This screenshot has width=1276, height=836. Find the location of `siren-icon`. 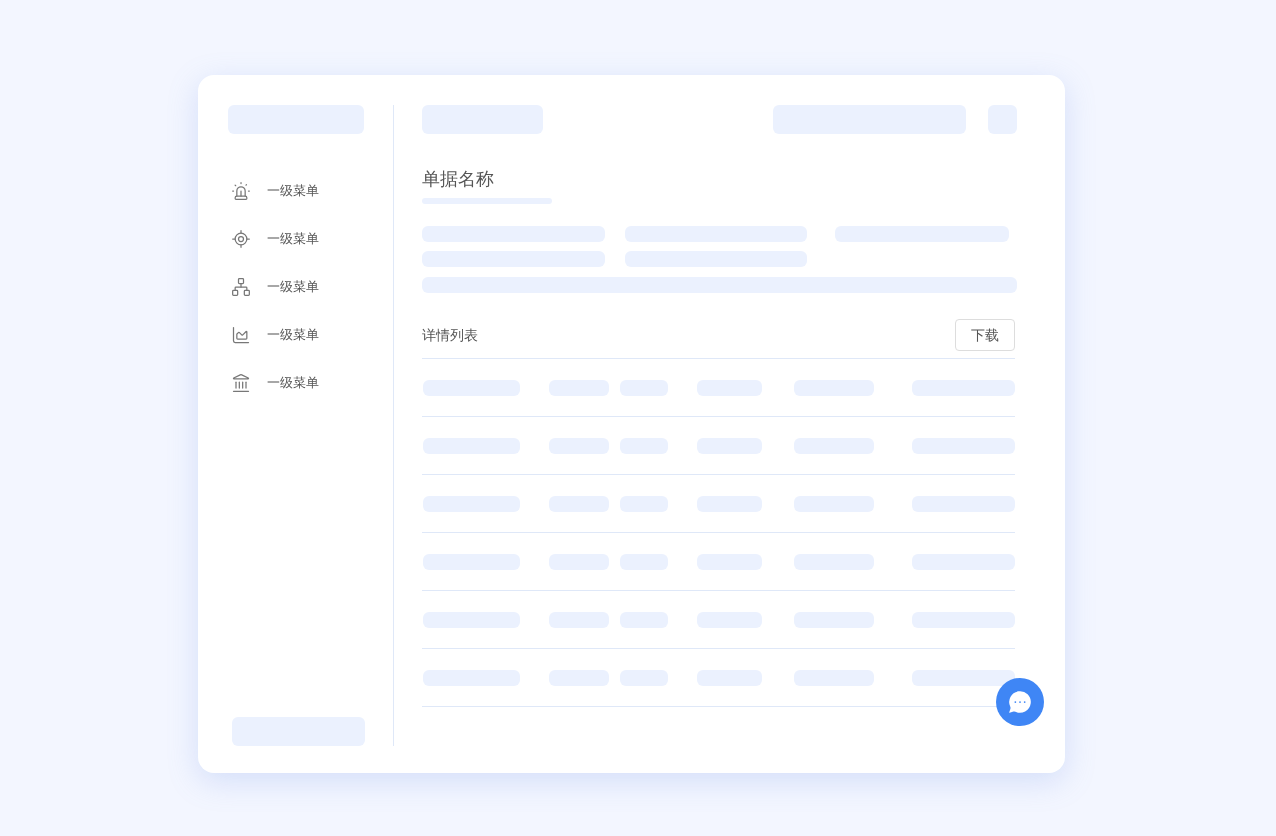

siren-icon is located at coordinates (241, 191).